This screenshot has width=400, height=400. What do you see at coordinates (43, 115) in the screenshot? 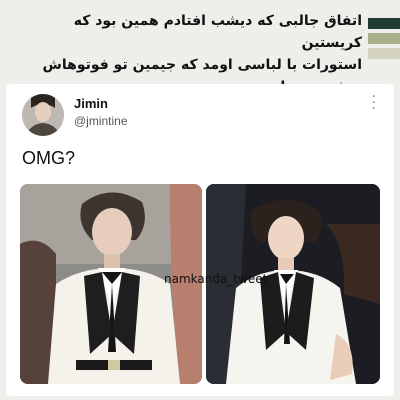
I see `avatar` at bounding box center [43, 115].